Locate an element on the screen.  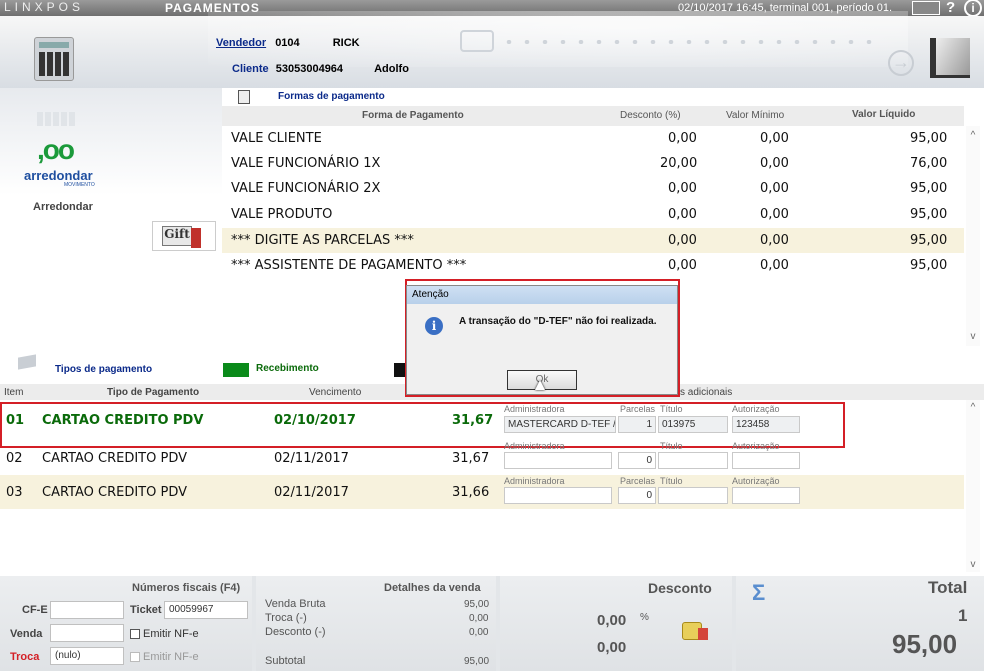
valor: 31,67 is located at coordinates (471, 458).